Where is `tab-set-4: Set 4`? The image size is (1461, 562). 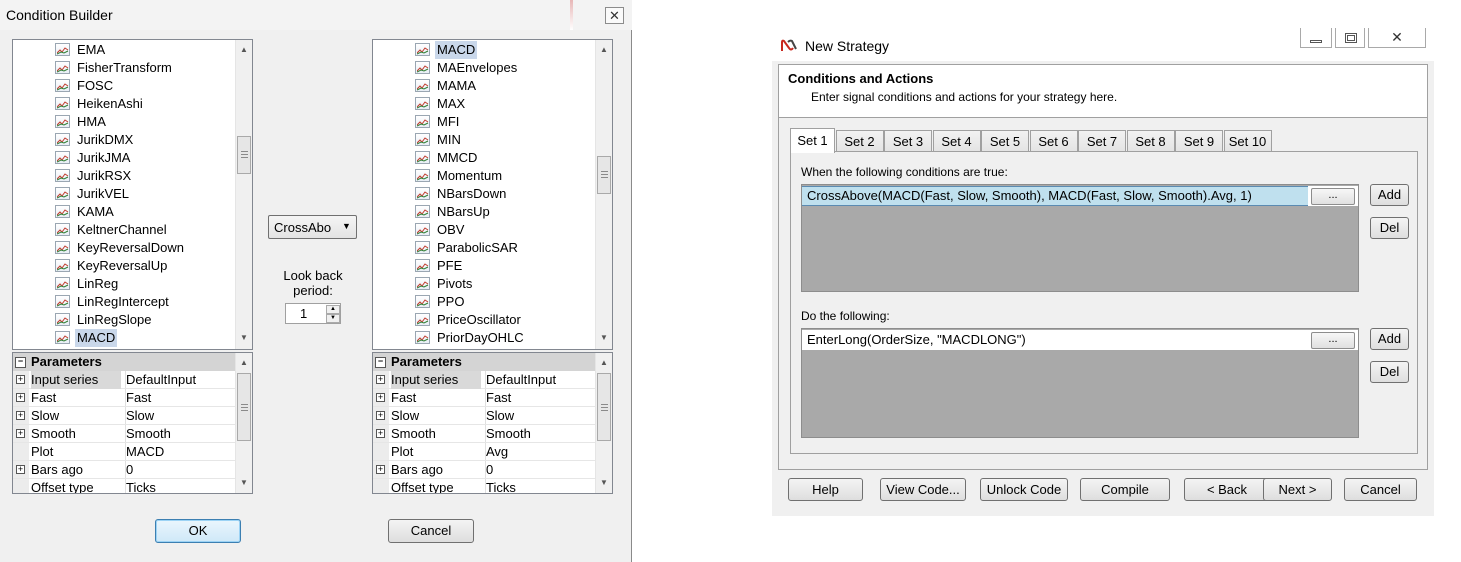 tab-set-4: Set 4 is located at coordinates (956, 141).